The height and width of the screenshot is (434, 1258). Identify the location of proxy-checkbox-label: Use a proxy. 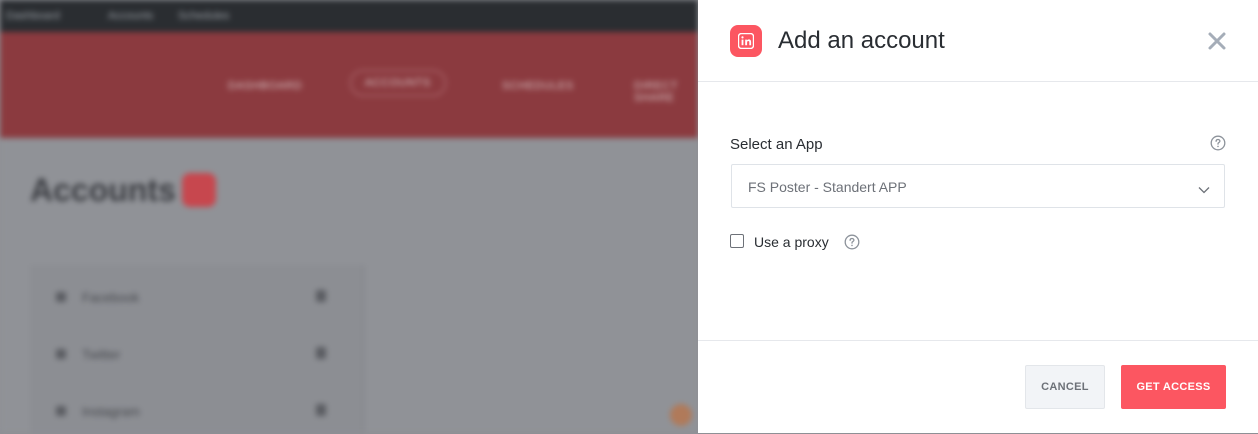
(791, 242).